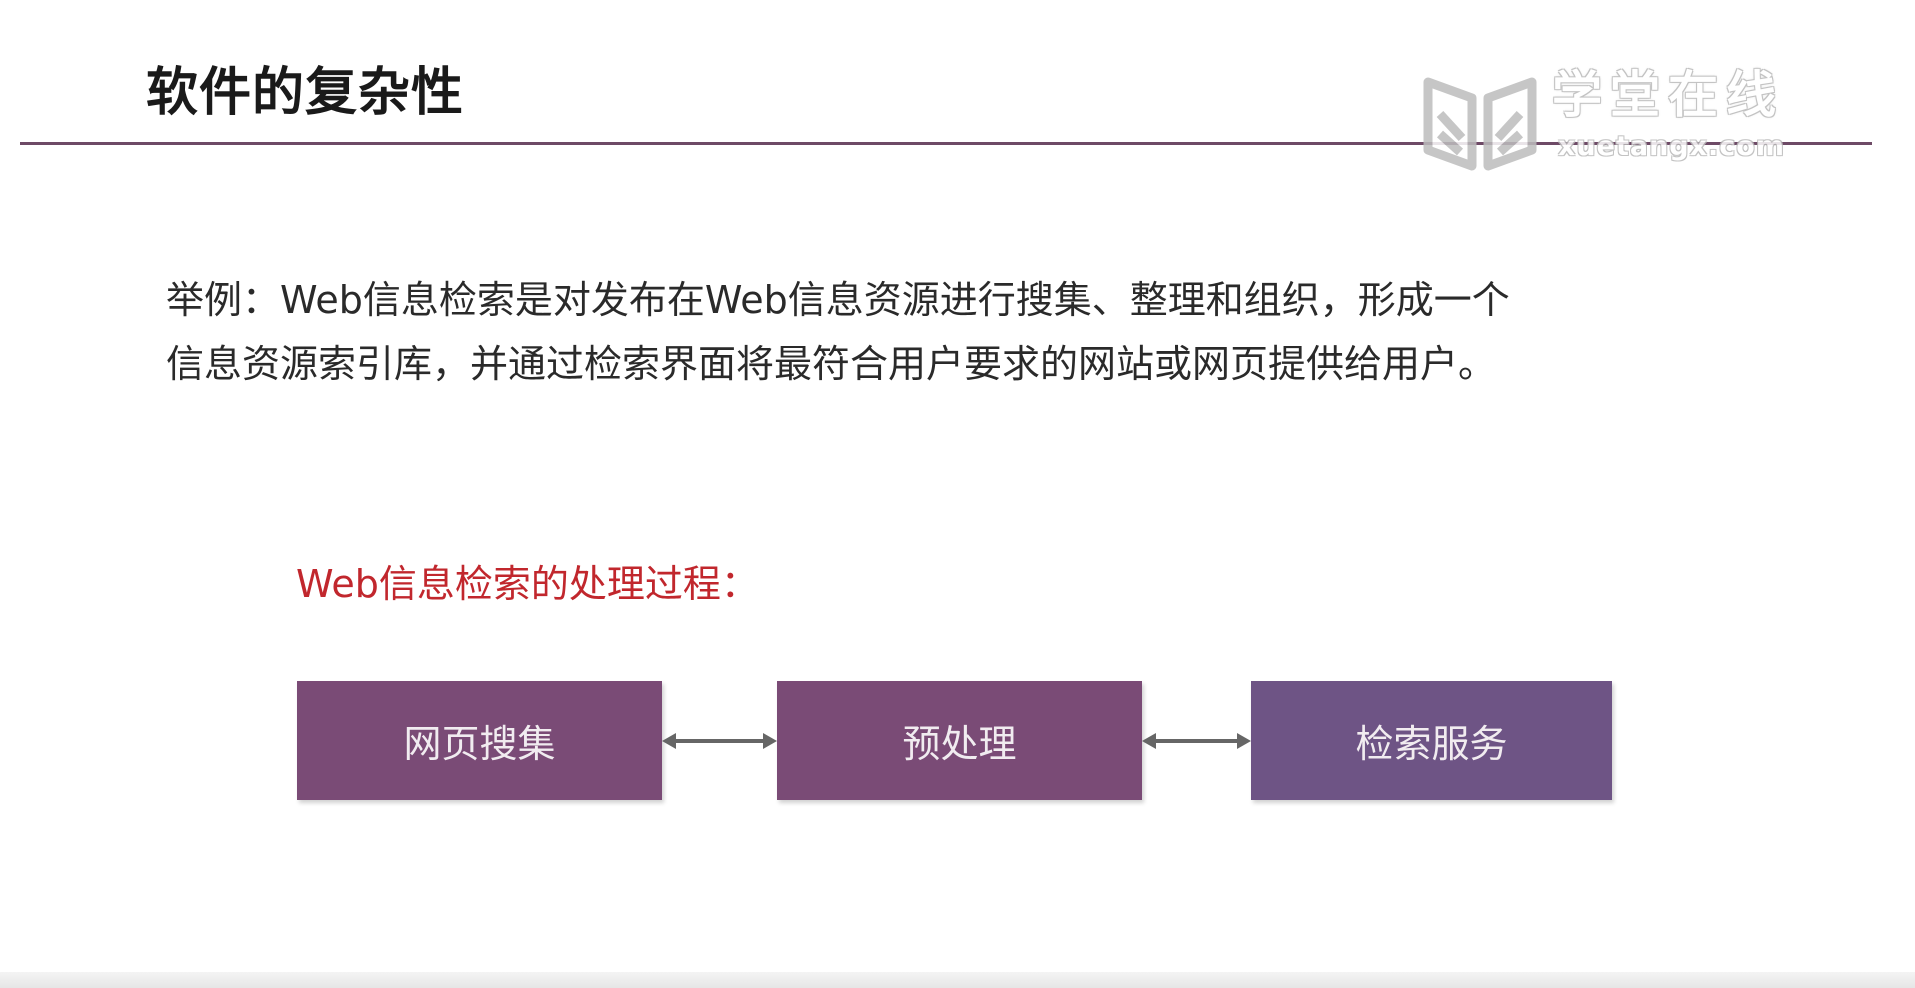 The height and width of the screenshot is (988, 1915). I want to click on step-box-web-crawl: 网页搜集, so click(479, 740).